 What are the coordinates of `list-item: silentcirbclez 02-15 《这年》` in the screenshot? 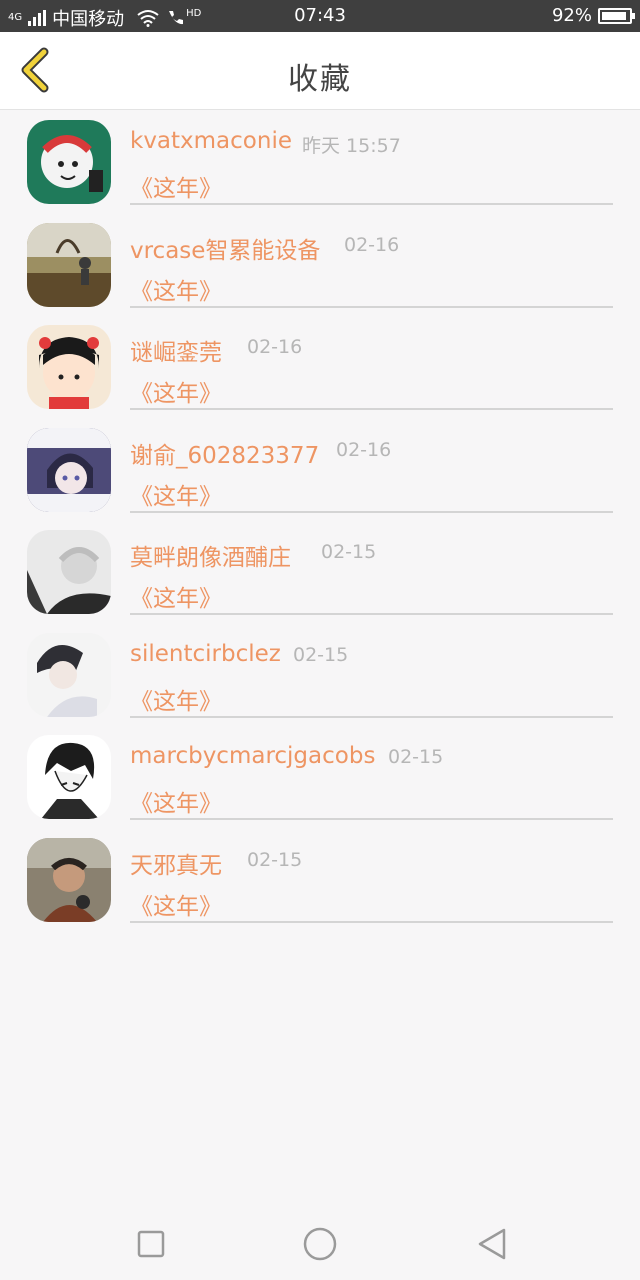 It's located at (320, 674).